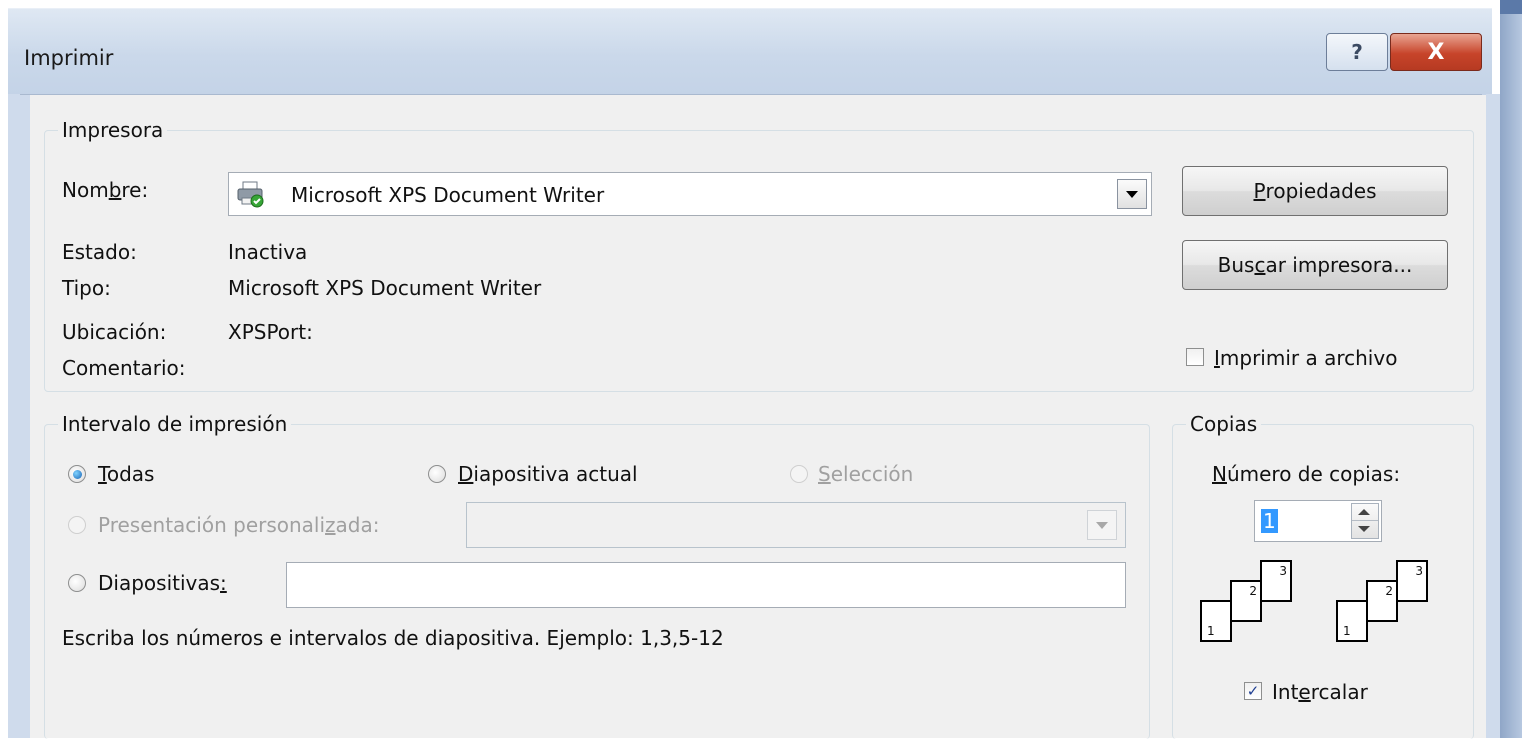 This screenshot has width=1522, height=739. I want to click on help-icon: ?, so click(1357, 52).